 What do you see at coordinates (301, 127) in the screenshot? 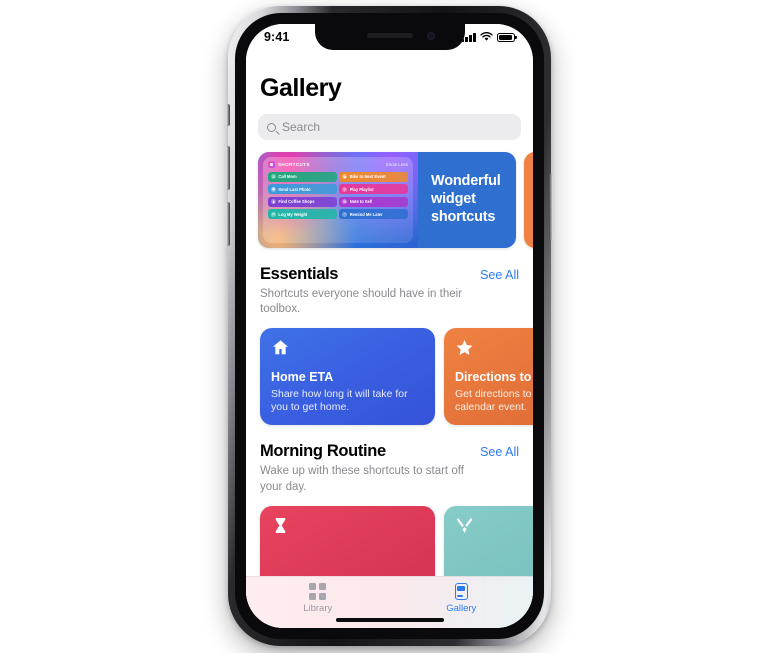
I see `search-placeholder: Search` at bounding box center [301, 127].